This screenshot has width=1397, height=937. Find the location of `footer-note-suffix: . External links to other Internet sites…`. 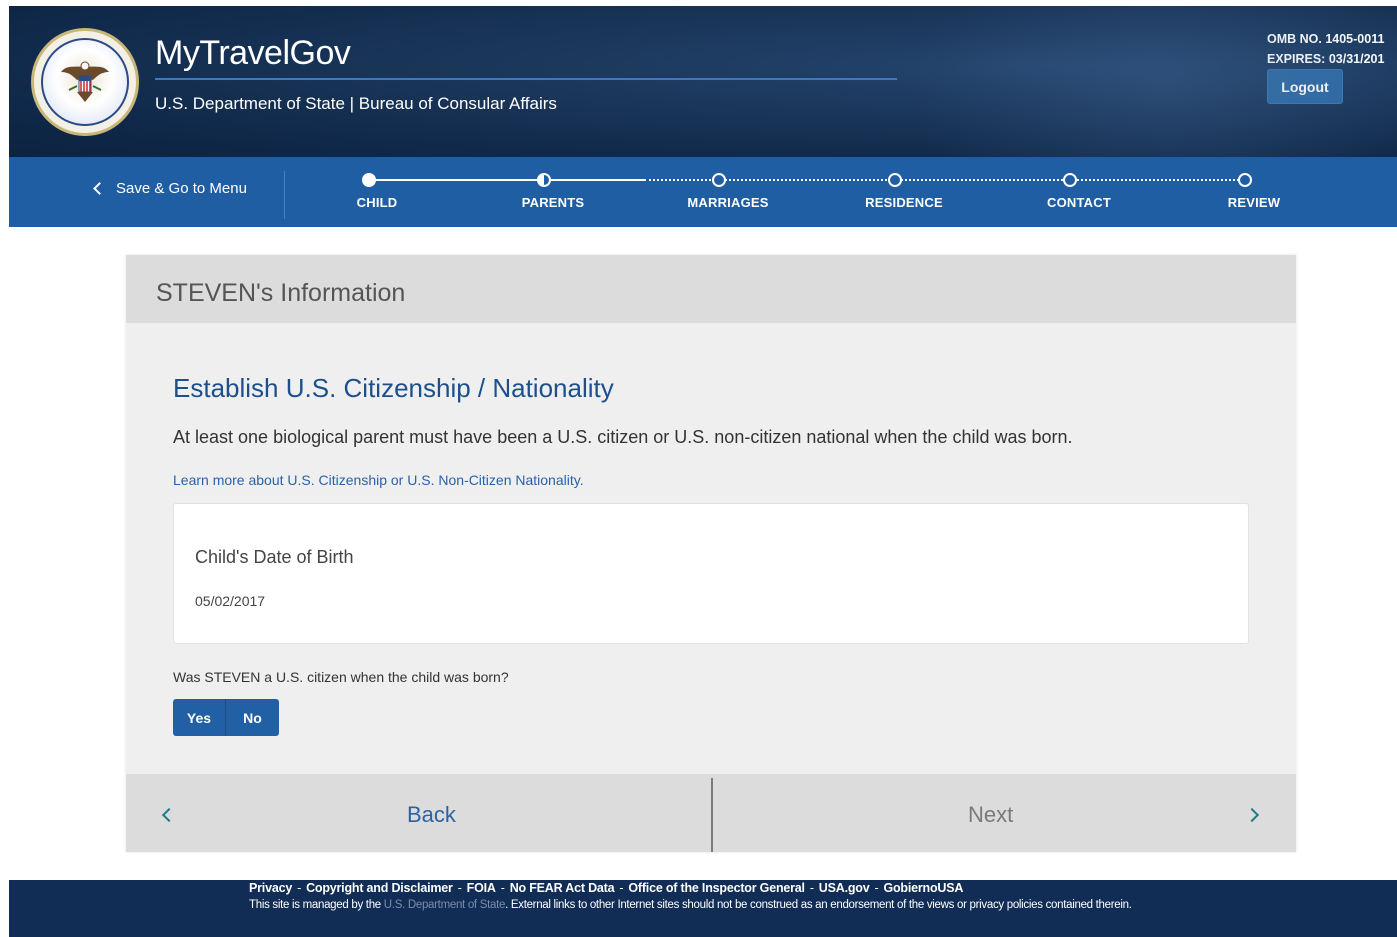

footer-note-suffix: . External links to other Internet sites… is located at coordinates (818, 905).